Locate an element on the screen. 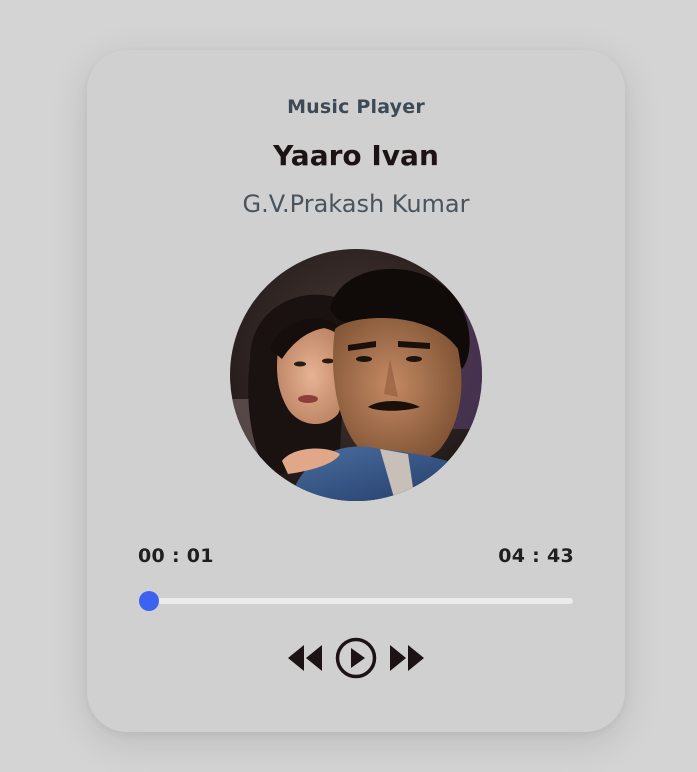  current-time: 00 : 01 is located at coordinates (176, 556).